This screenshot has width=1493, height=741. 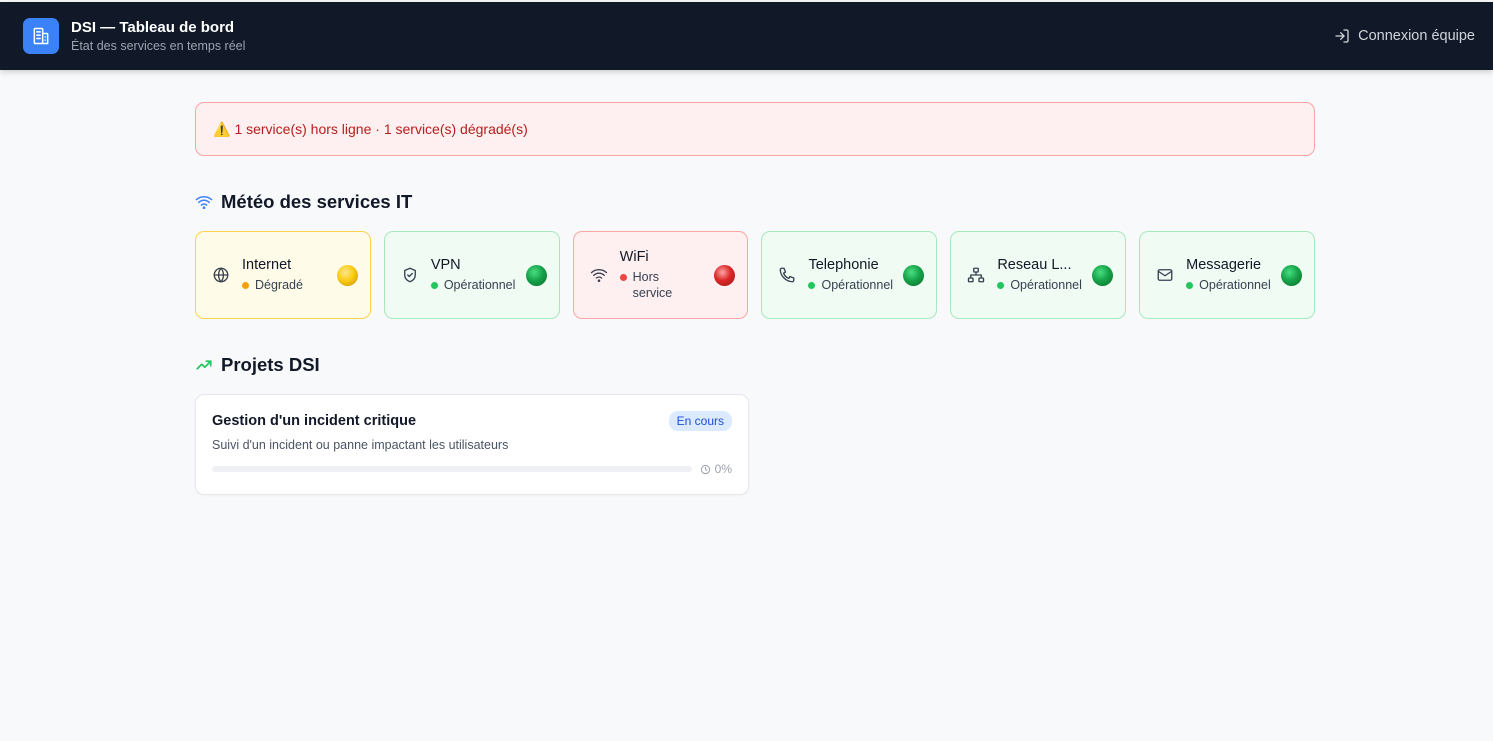 What do you see at coordinates (849, 275) in the screenshot?
I see `service-card-telephonie: Telephonie Opérationnel` at bounding box center [849, 275].